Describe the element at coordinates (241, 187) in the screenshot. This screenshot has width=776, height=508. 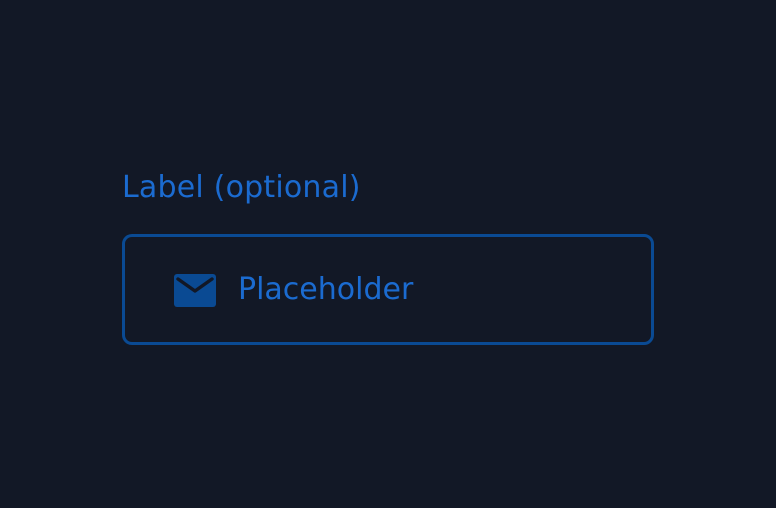
I see `field-label: Label (optional)` at that location.